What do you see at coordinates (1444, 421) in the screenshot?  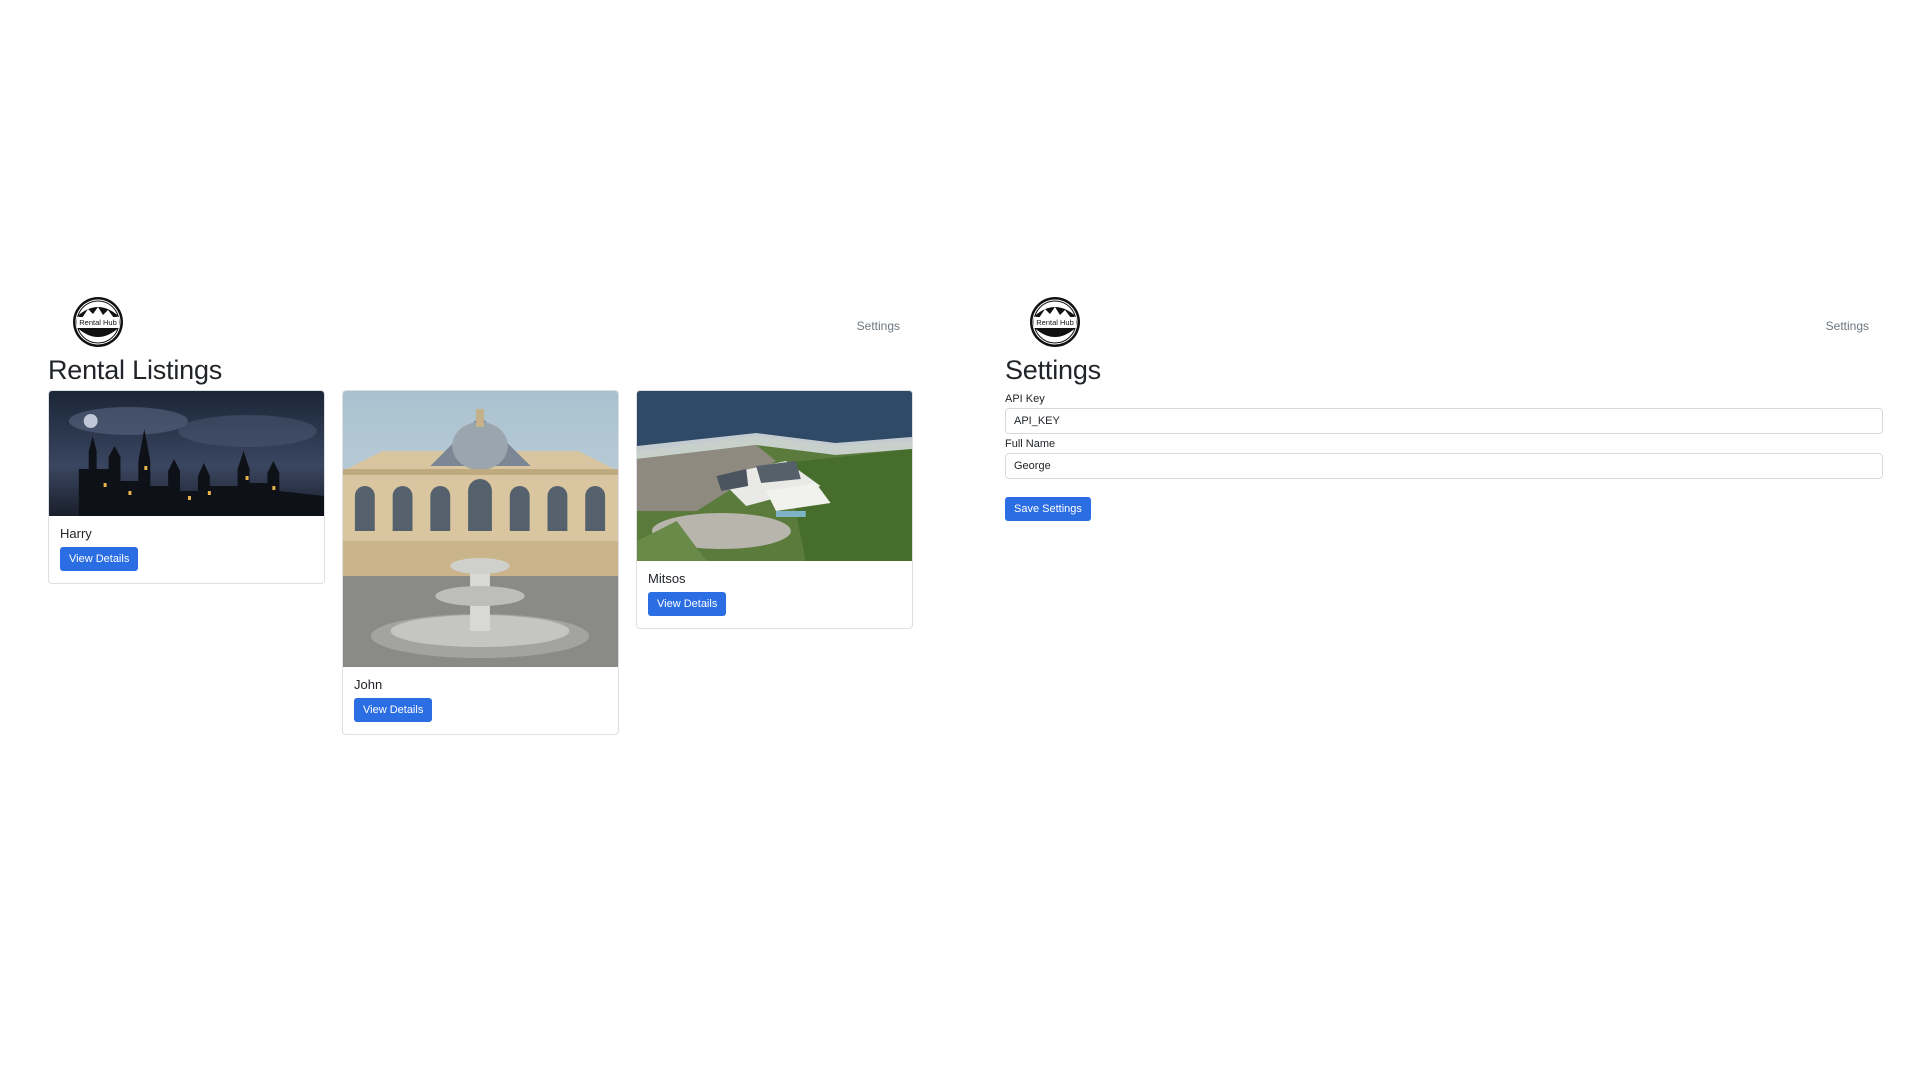 I see `api-key-input` at bounding box center [1444, 421].